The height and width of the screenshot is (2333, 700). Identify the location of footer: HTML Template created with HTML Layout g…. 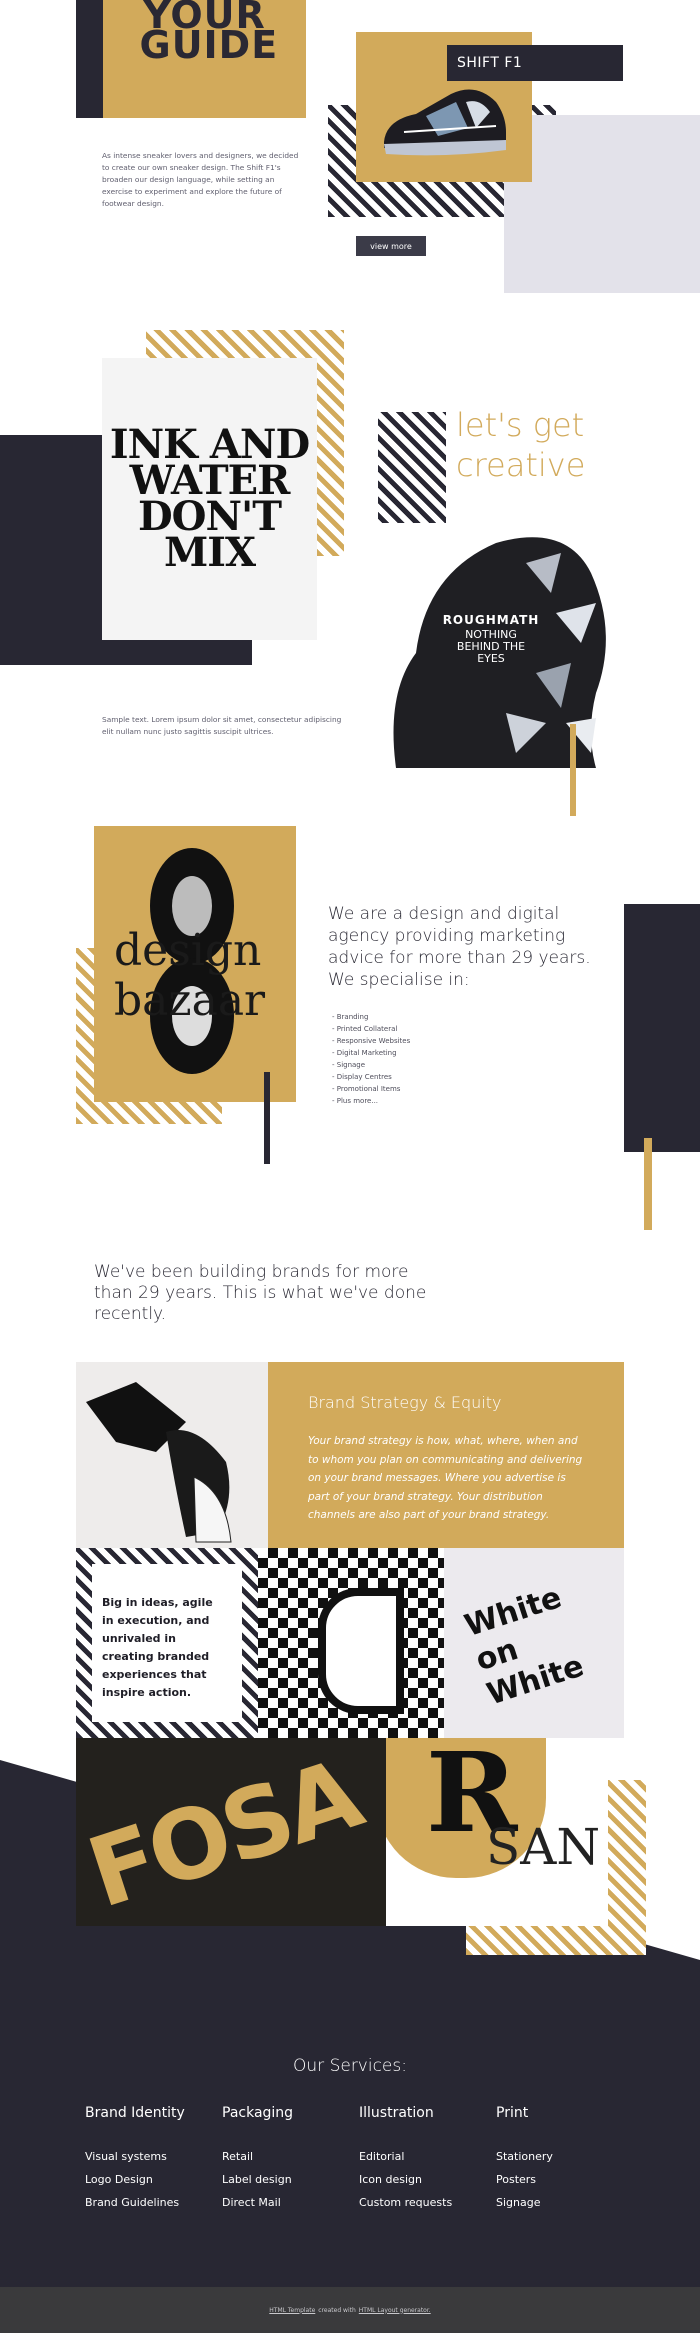
(350, 2310).